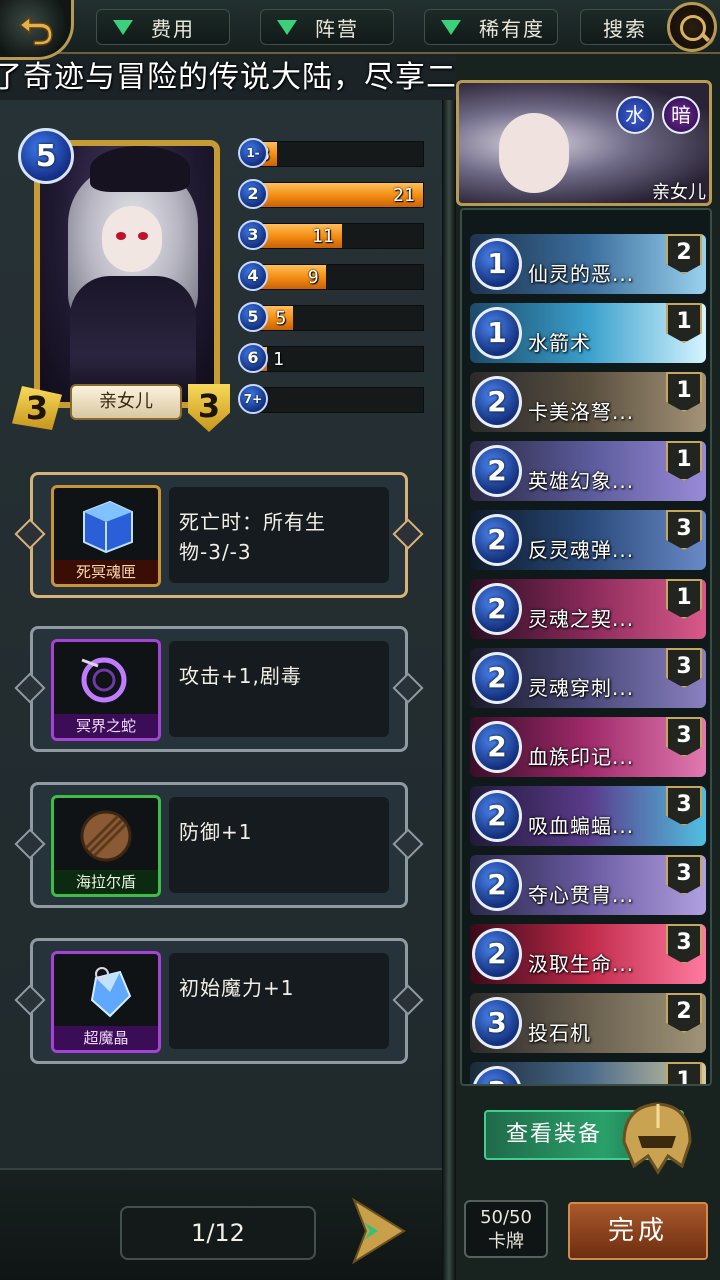 The height and width of the screenshot is (1280, 720). Describe the element at coordinates (163, 27) in the screenshot. I see `filter-cost: 费用` at that location.